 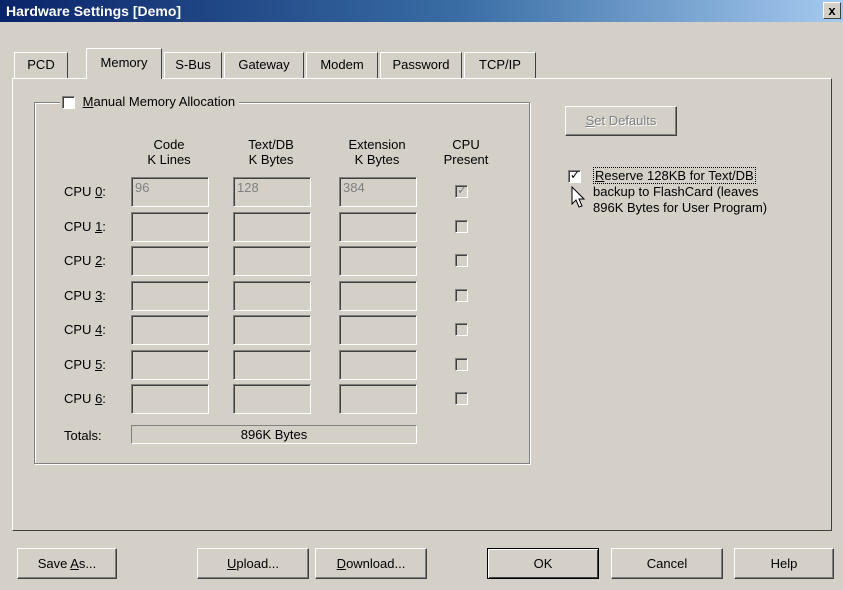 I want to click on tab-modem: Modem, so click(x=342, y=65).